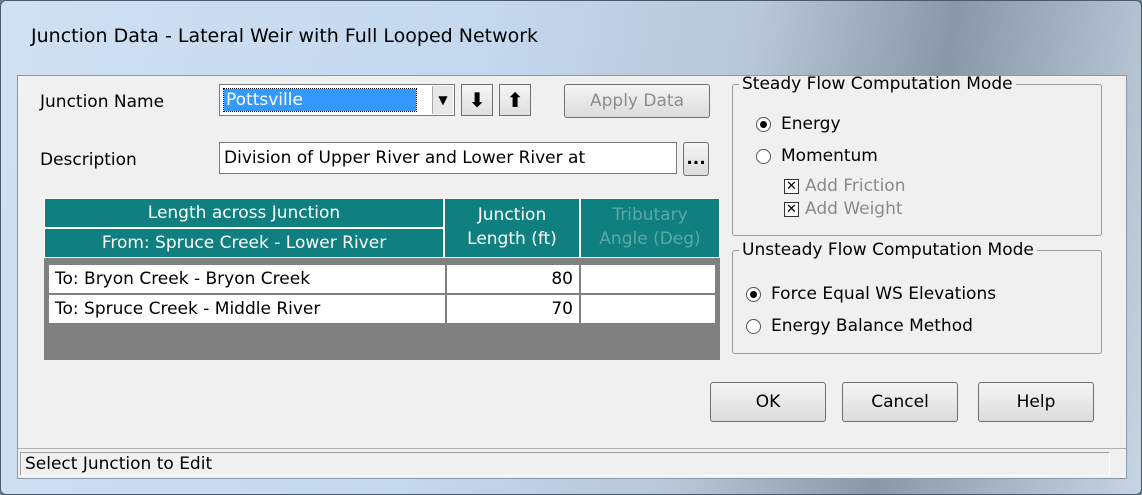 The height and width of the screenshot is (495, 1142). I want to click on header-length-across: Length across Junction, so click(244, 213).